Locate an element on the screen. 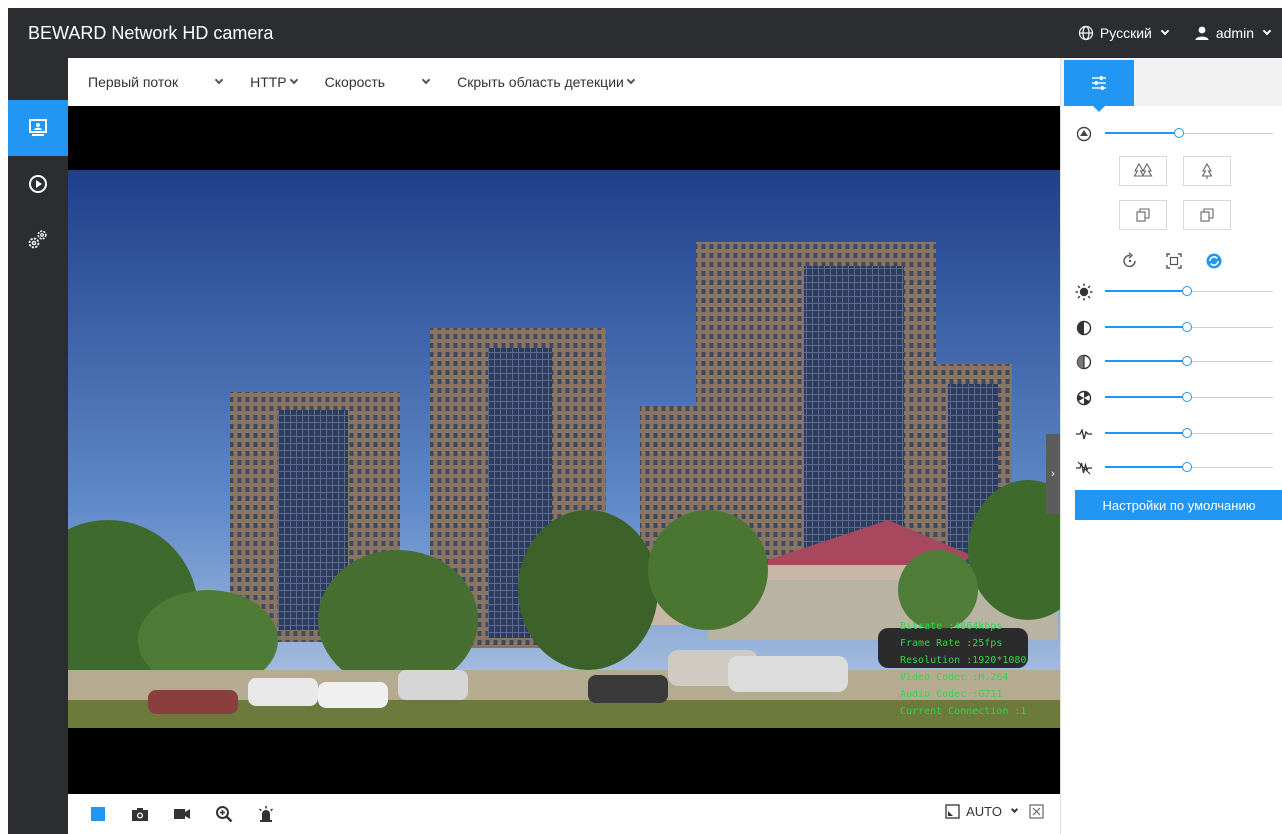 The image size is (1282, 834). stop-icon is located at coordinates (98, 814).